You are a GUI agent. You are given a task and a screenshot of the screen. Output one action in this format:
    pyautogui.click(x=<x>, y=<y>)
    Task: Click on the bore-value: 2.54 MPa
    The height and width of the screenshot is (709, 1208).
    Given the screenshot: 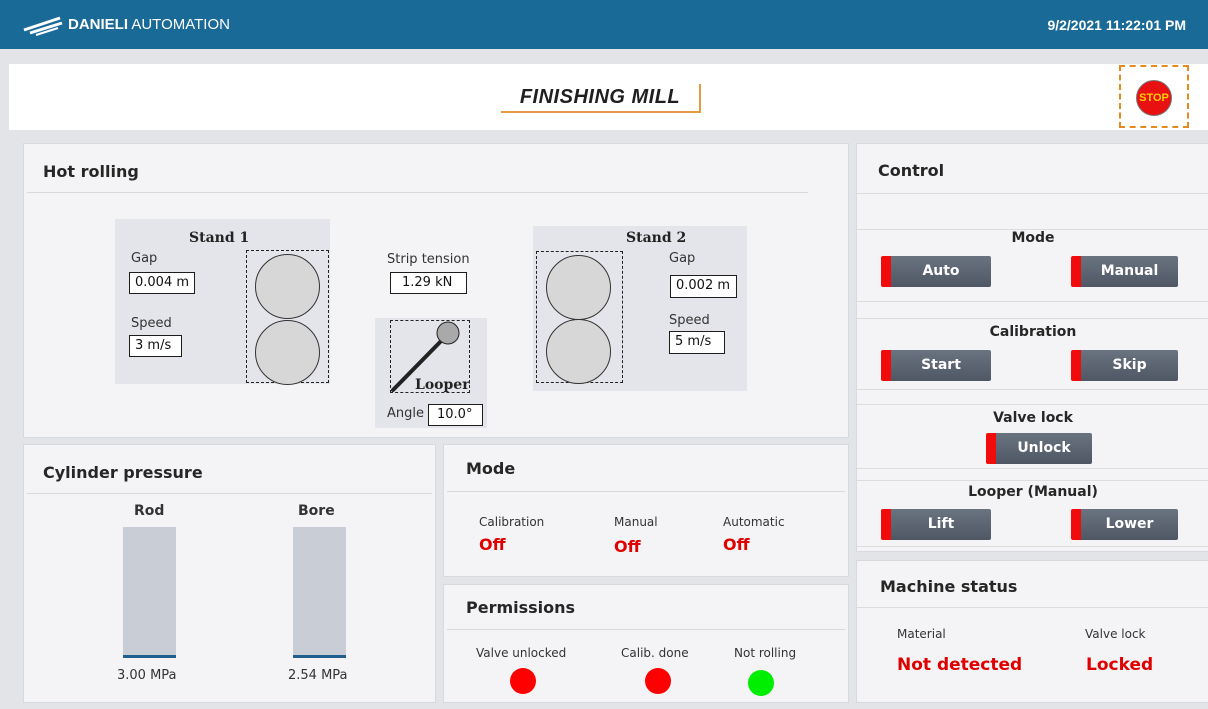 What is the action you would take?
    pyautogui.click(x=318, y=675)
    